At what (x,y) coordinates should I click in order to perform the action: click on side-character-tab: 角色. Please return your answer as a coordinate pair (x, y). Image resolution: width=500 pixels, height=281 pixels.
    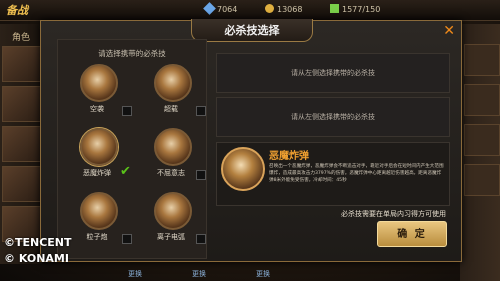
    Looking at the image, I should click on (21, 144).